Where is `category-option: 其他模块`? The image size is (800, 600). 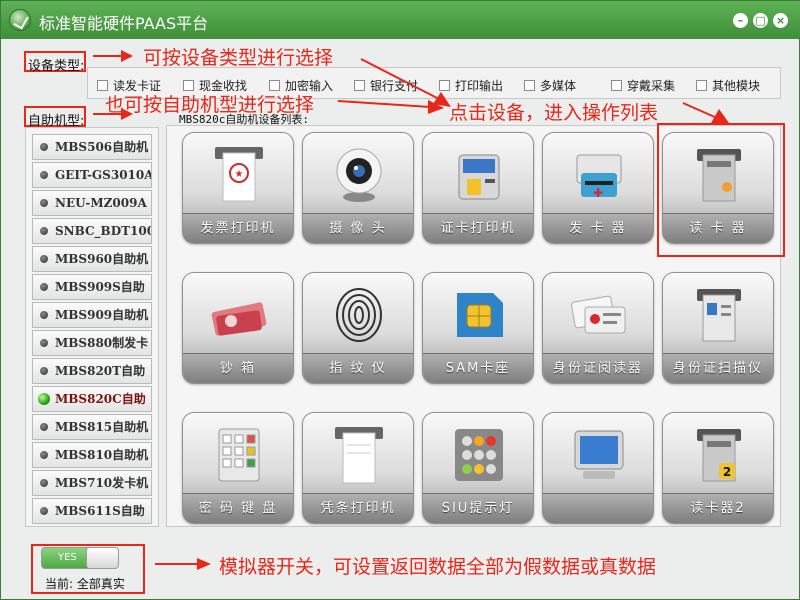
category-option: 其他模块 is located at coordinates (728, 85).